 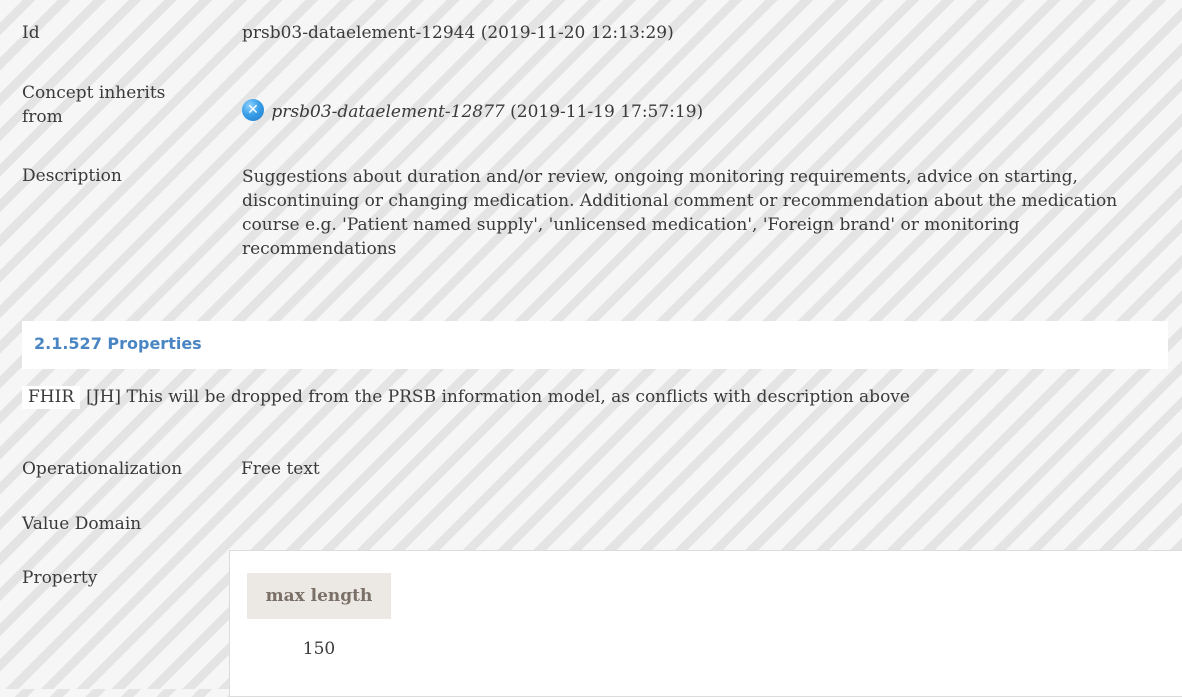 I want to click on description-label: Description, so click(x=72, y=176).